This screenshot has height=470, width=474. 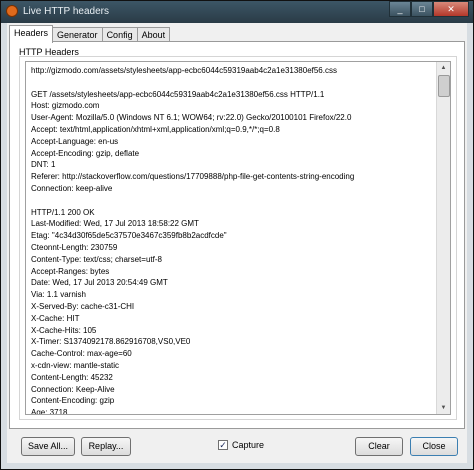 What do you see at coordinates (85, 153) in the screenshot?
I see `header-line: Accept-Encoding: gzip, deflate` at bounding box center [85, 153].